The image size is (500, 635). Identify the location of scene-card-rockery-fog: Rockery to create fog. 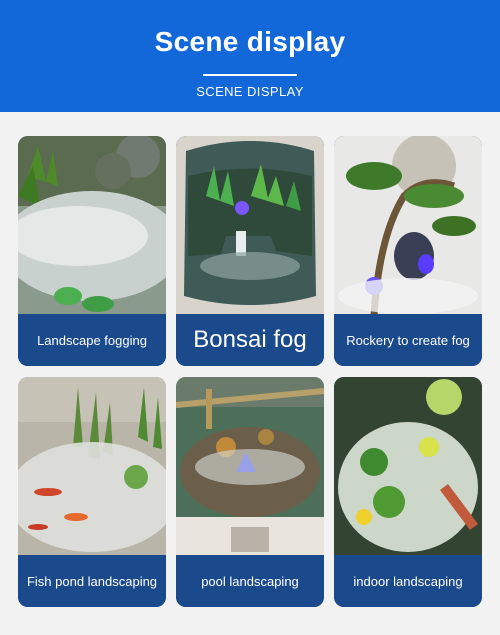
(408, 251).